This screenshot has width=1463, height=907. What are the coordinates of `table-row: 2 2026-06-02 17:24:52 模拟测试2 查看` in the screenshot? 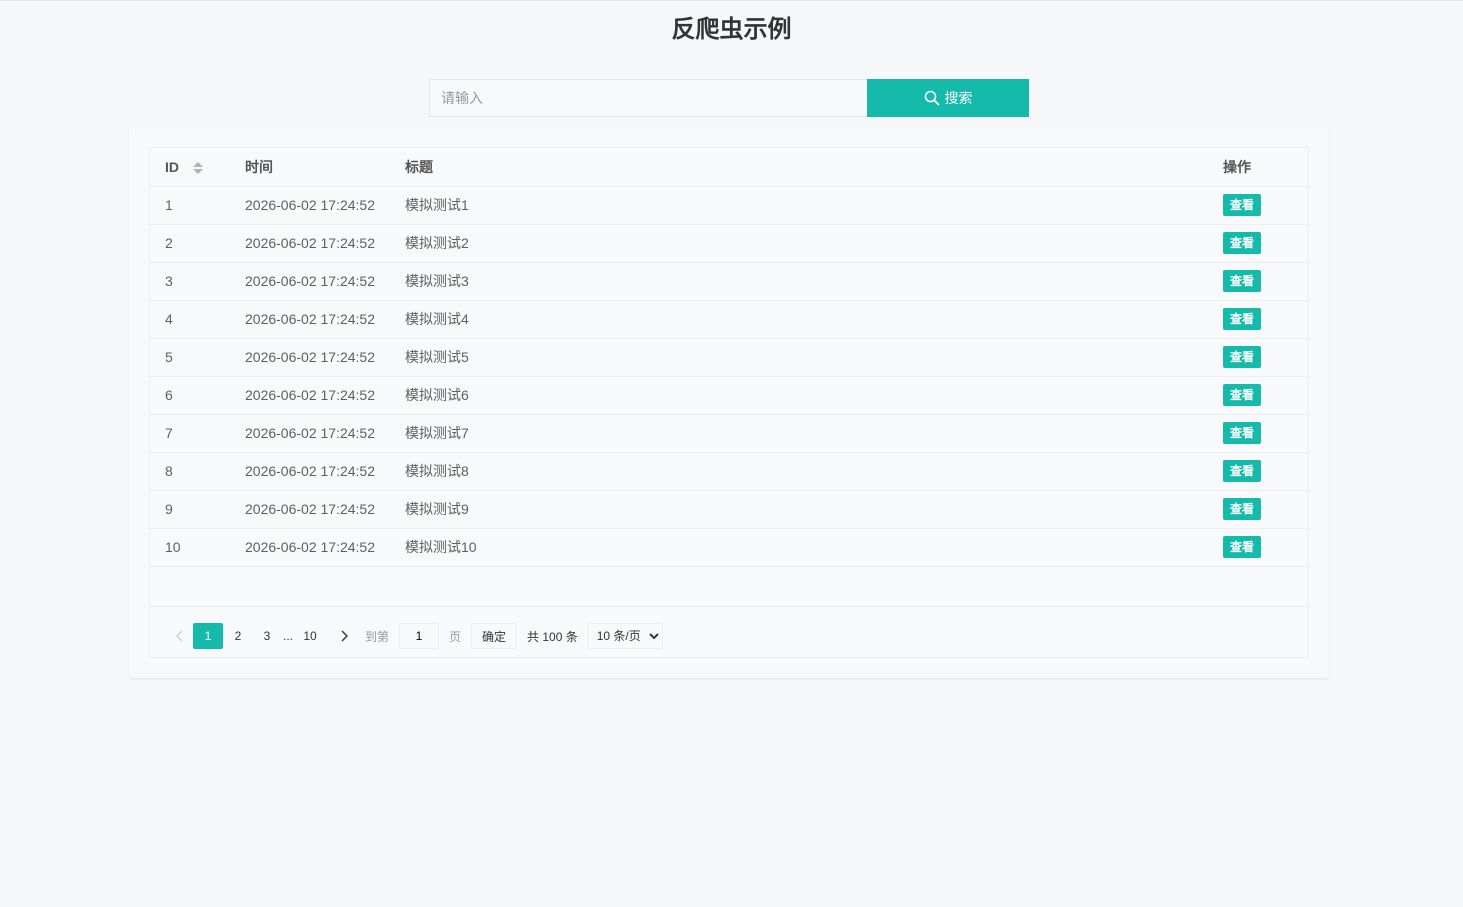 It's located at (729, 243).